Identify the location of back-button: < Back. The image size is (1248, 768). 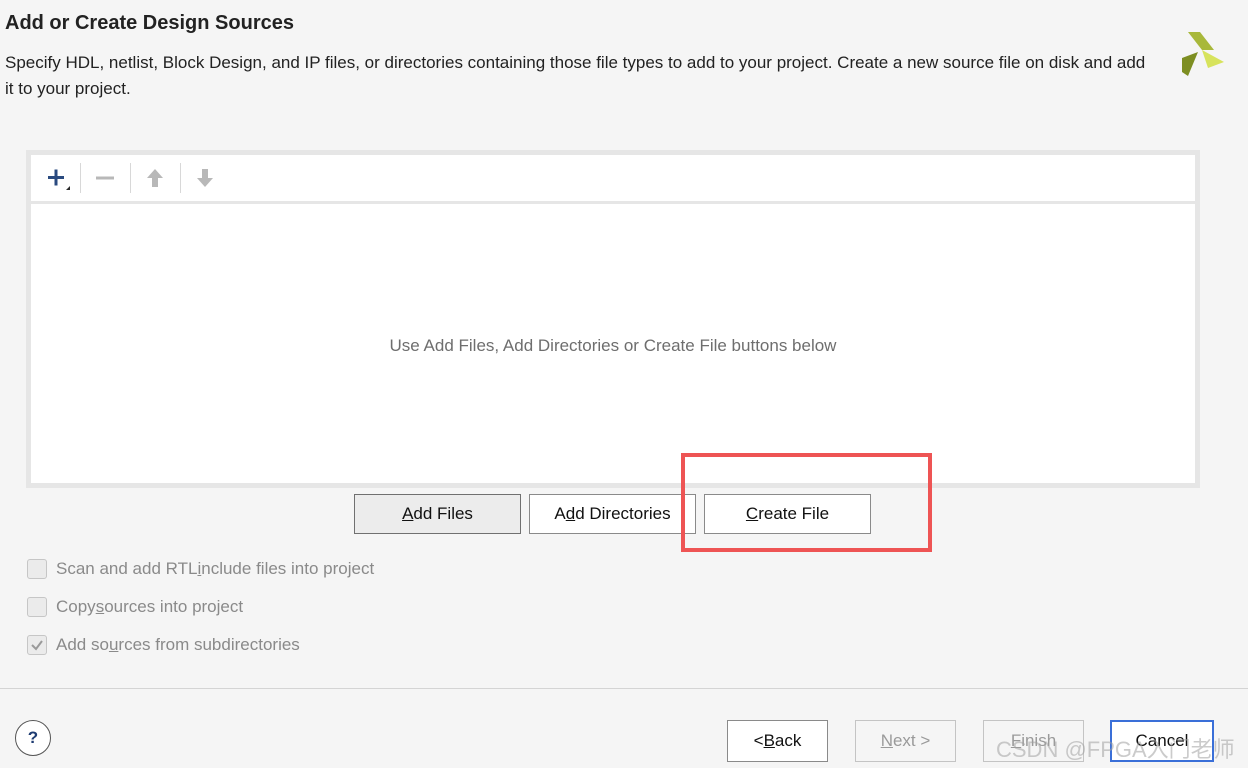
(777, 741).